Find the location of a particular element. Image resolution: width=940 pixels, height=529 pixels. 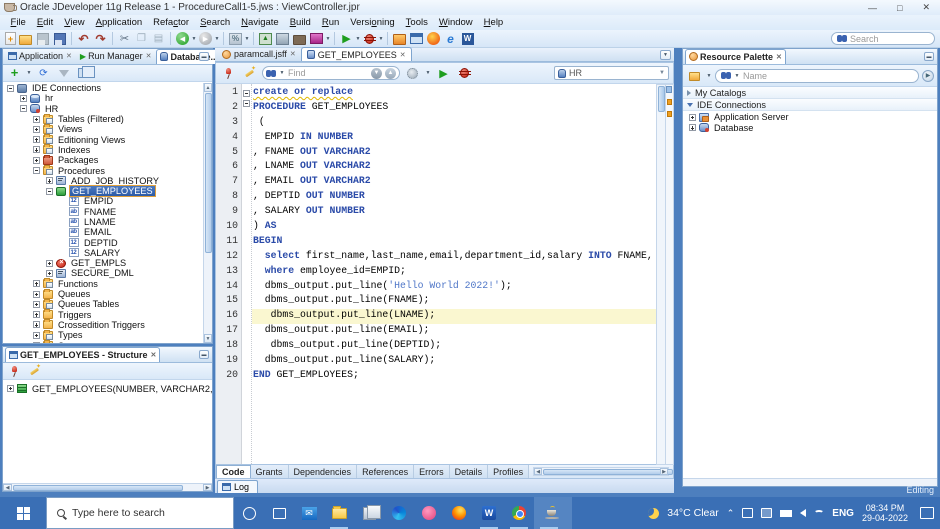

maximize-button: □ is located at coordinates (899, 8).